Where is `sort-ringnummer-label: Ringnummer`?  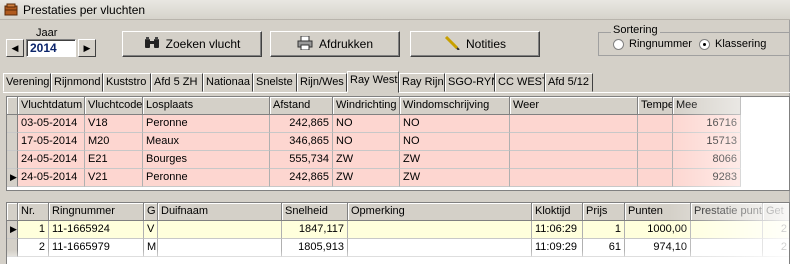 sort-ringnummer-label: Ringnummer is located at coordinates (660, 44).